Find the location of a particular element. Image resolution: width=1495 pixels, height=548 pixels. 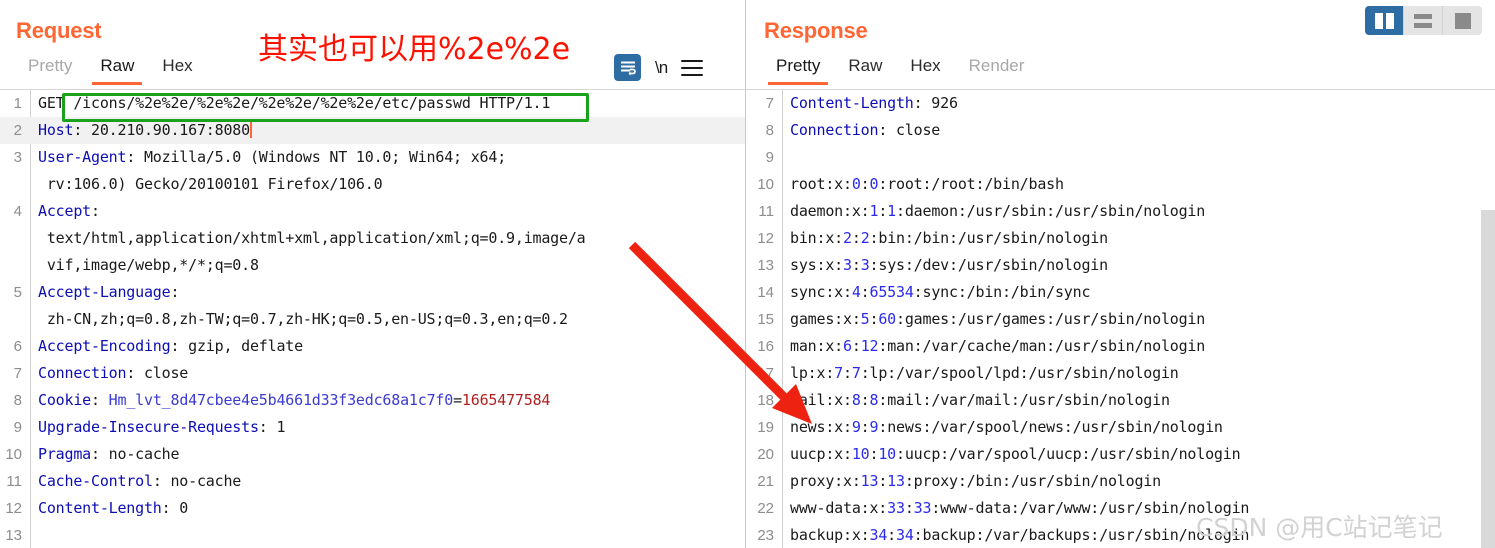

request-code-line: 10 Pragma: no-cache is located at coordinates (372, 454).